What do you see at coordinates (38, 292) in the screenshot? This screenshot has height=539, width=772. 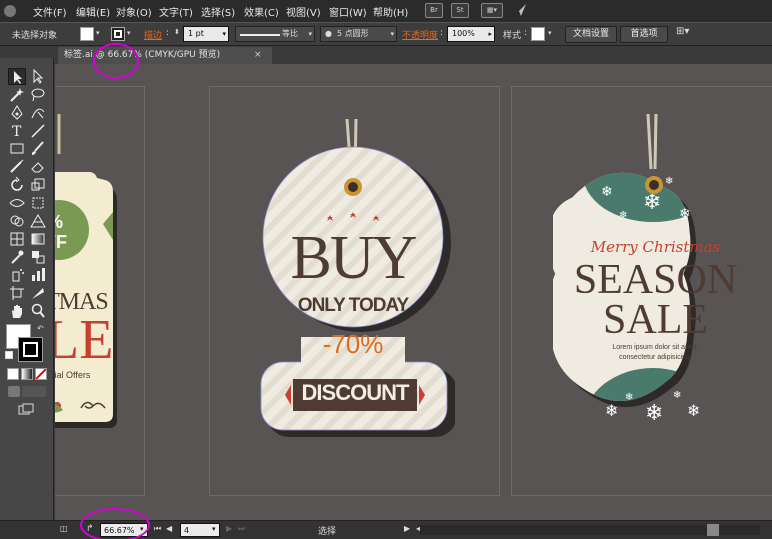 I see `slice-tool-icon` at bounding box center [38, 292].